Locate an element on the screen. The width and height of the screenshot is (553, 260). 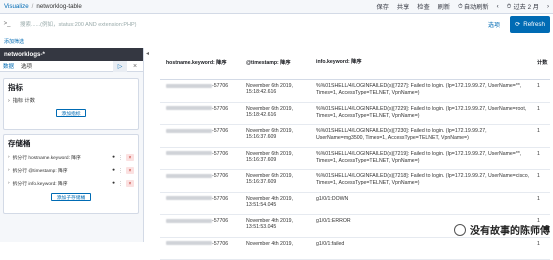
metrics-title: 指标 is located at coordinates (71, 87).